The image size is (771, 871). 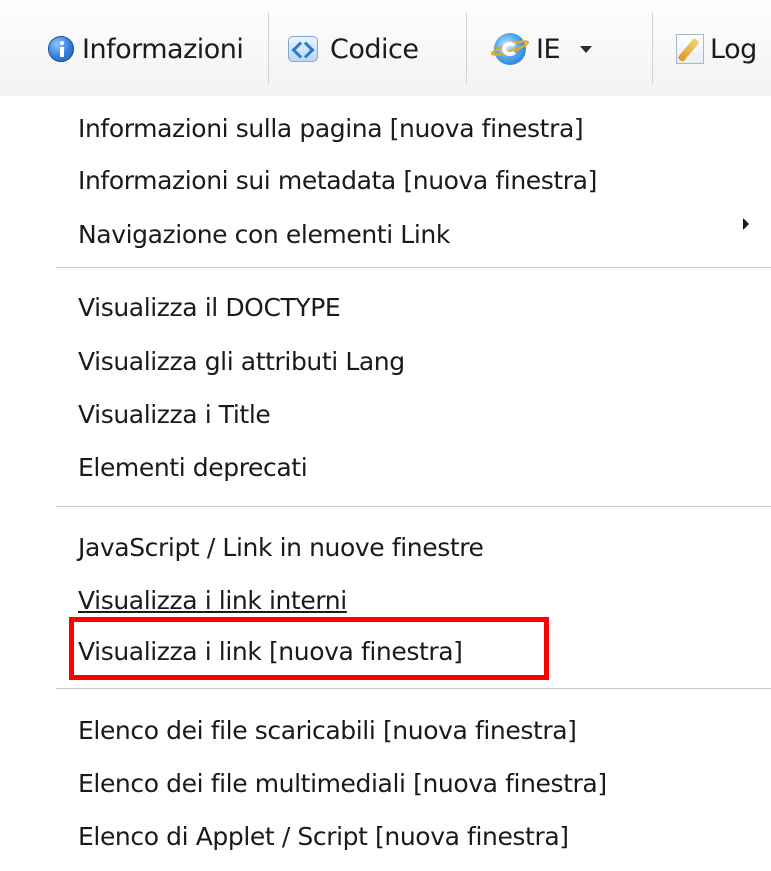 I want to click on informazioni-button: Informazioni, so click(x=146, y=49).